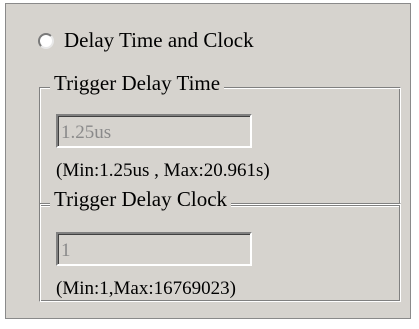  I want to click on delay-time-and-clock-option: Delay Time and Clock, so click(146, 40).